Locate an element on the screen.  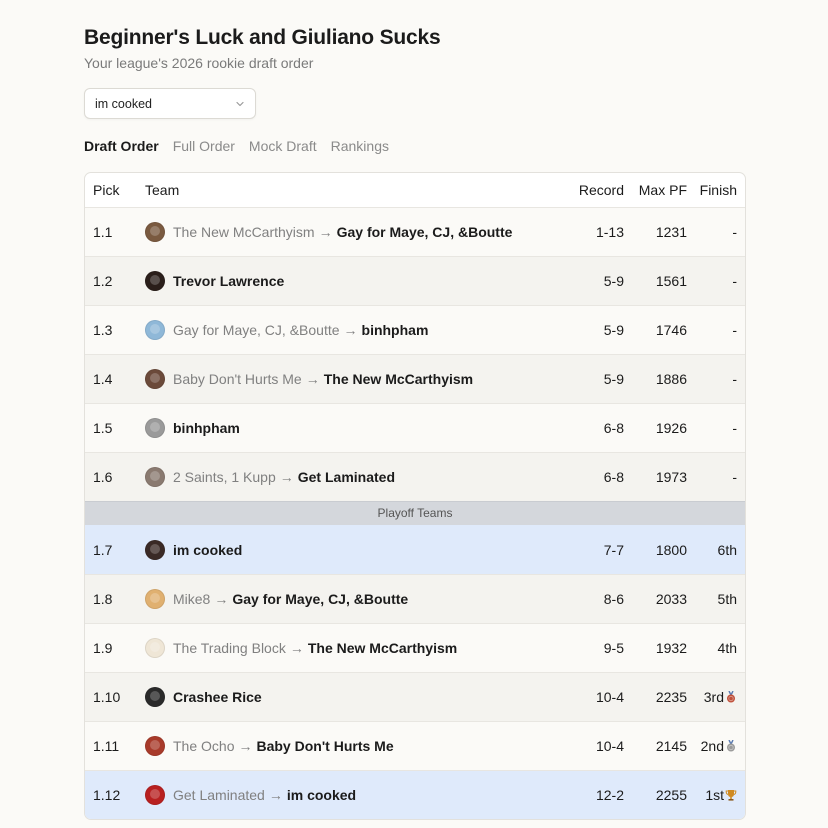
pick-number: 1.2 is located at coordinates (103, 281).